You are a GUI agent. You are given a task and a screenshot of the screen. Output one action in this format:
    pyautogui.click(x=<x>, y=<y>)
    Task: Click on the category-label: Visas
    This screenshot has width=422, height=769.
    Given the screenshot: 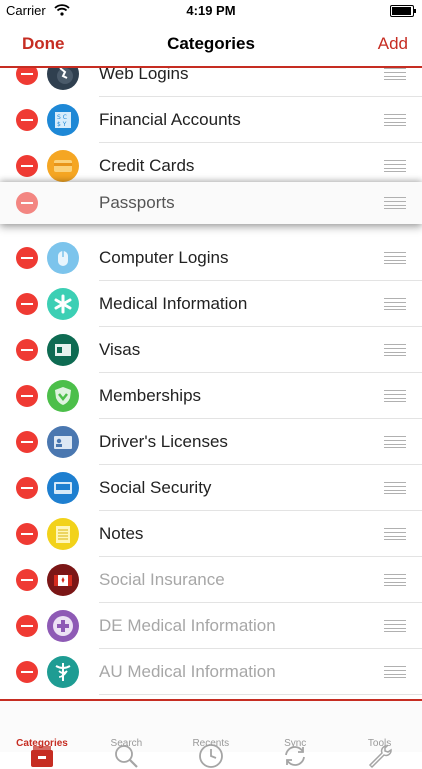 What is the action you would take?
    pyautogui.click(x=120, y=349)
    